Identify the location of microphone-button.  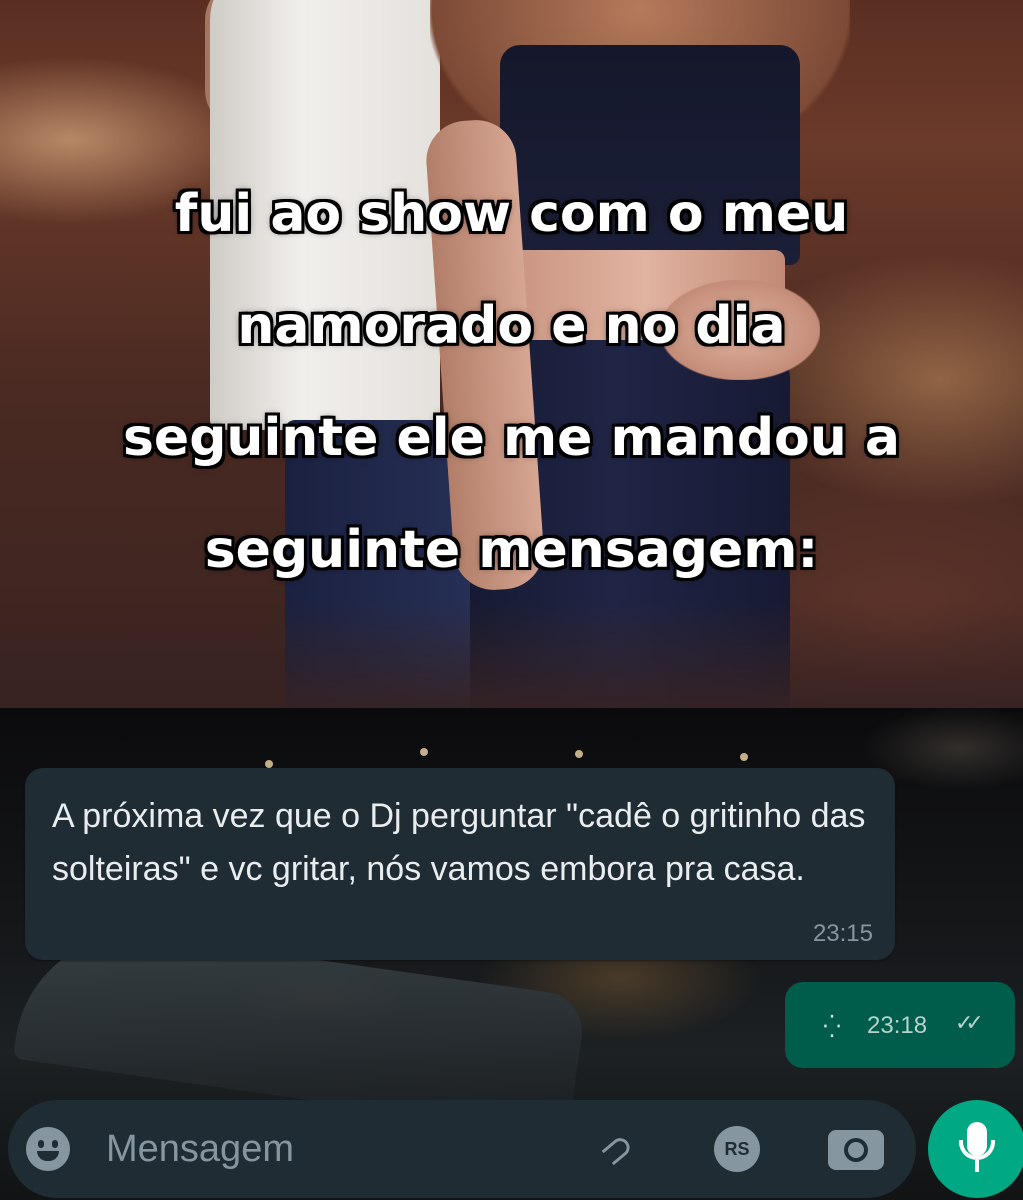
(975, 1149).